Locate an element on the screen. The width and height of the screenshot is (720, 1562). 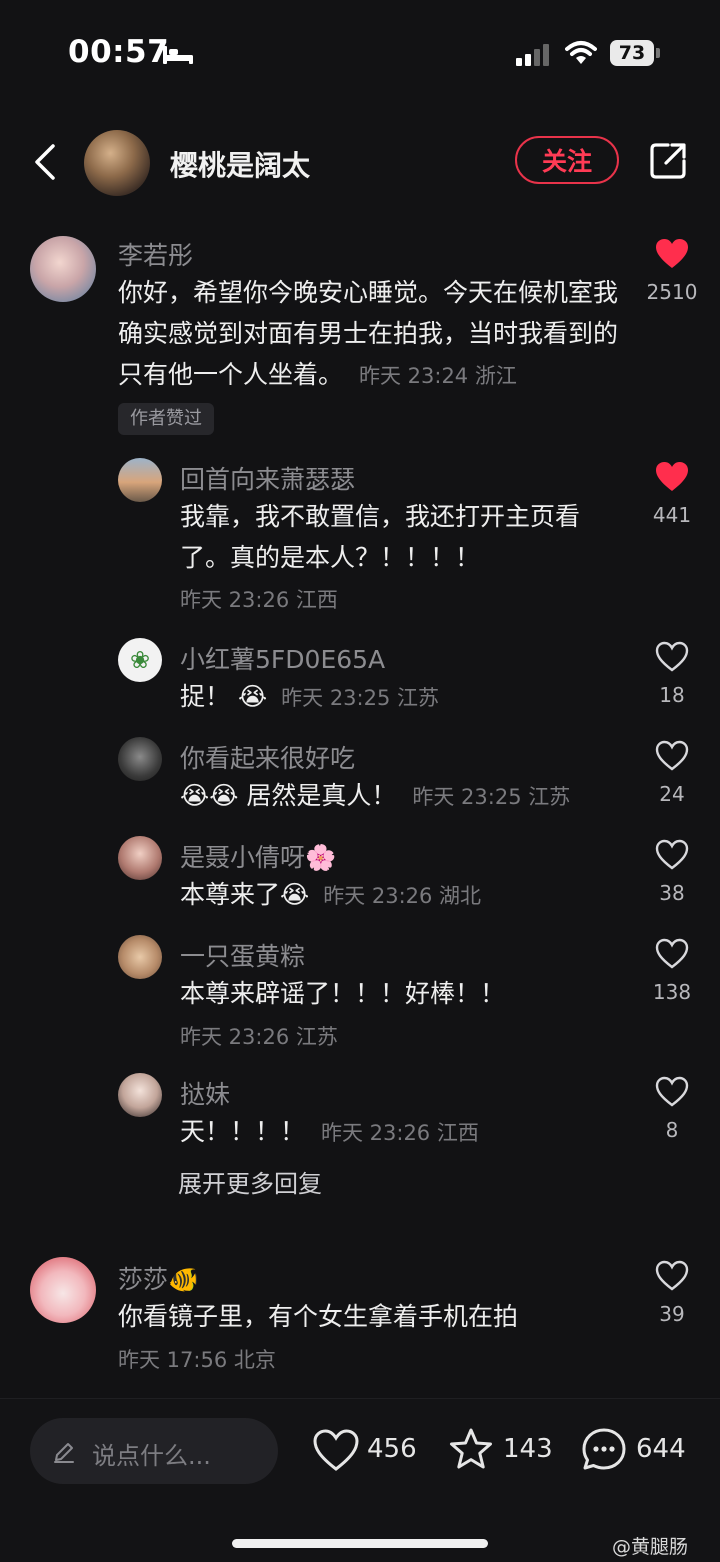
reply-name: 挞妹 is located at coordinates (205, 1093).